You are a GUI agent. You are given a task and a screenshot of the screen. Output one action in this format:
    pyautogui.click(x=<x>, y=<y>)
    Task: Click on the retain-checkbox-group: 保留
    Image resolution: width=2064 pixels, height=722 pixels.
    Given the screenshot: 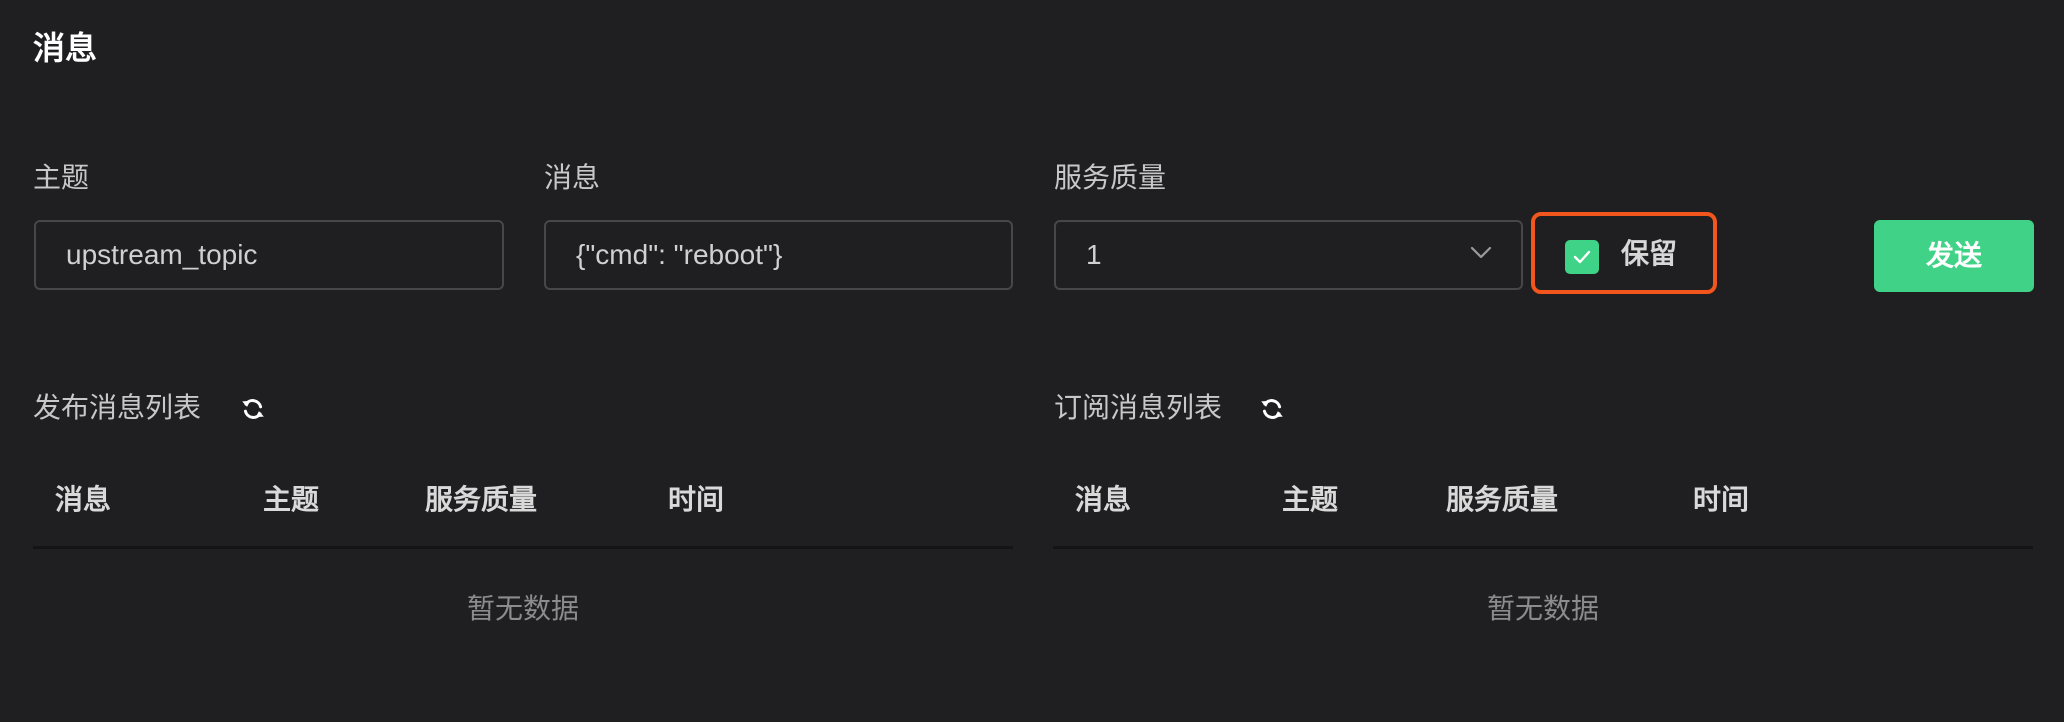 What is the action you would take?
    pyautogui.click(x=1624, y=253)
    